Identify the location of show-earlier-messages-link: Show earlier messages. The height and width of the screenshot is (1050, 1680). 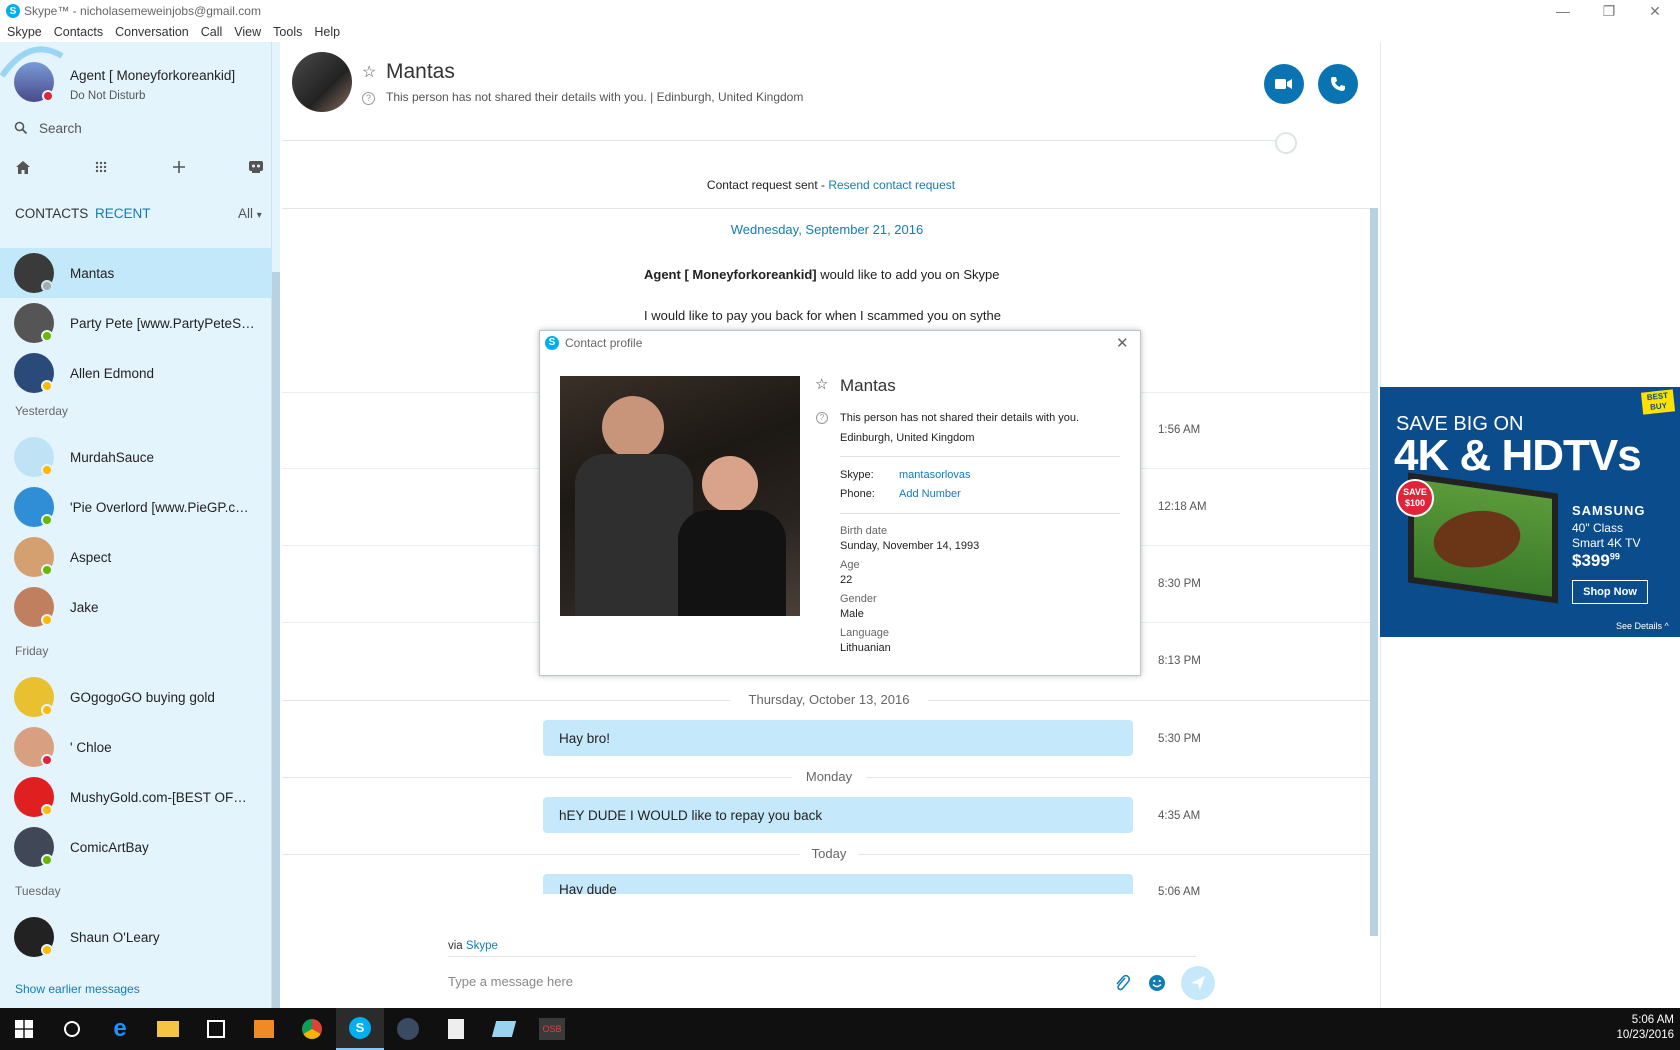
(77, 989).